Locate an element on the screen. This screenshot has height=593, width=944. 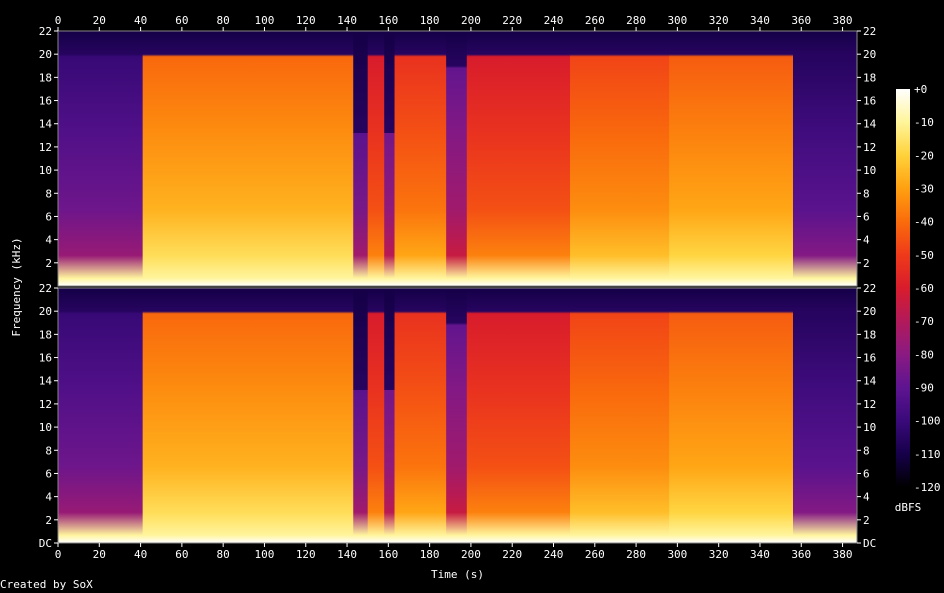
x-tick-label-bottom: 280 is located at coordinates (636, 554).